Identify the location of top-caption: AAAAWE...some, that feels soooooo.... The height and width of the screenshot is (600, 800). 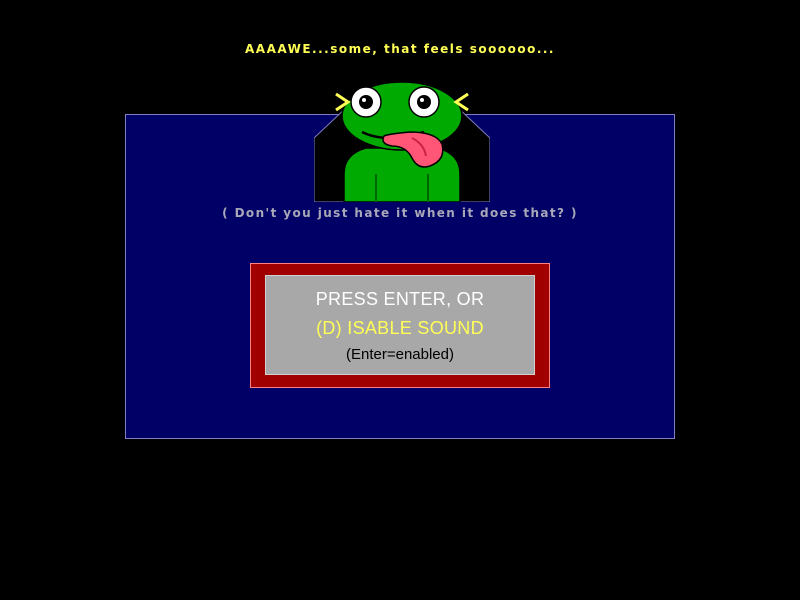
(400, 49).